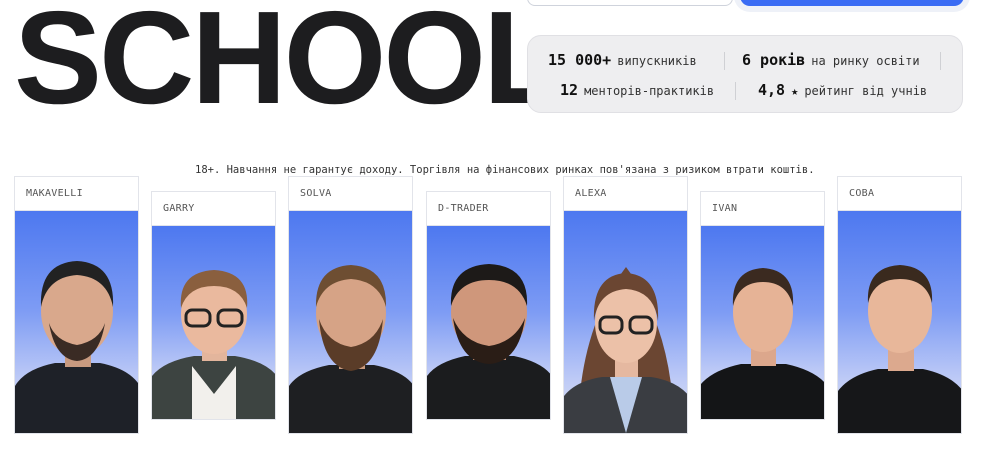 The width and height of the screenshot is (1000, 452). I want to click on stat-years: 6 років на ринку освіти, so click(831, 60).